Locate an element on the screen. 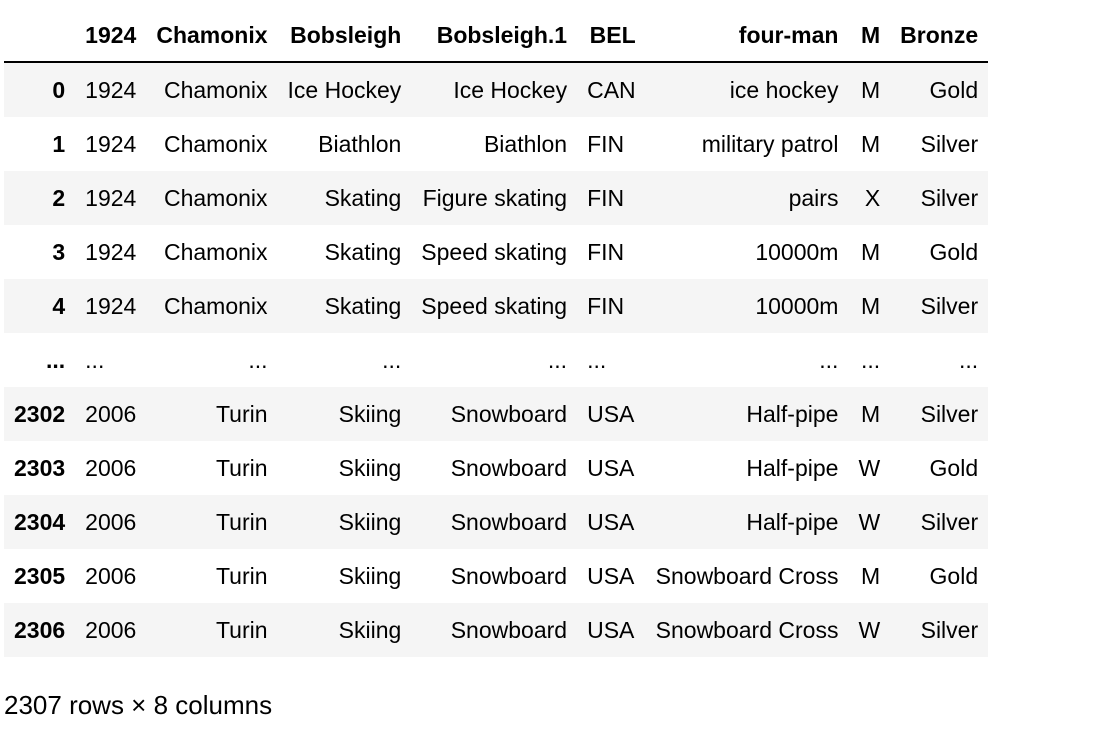 This screenshot has height=734, width=1110. column-header: BEL is located at coordinates (611, 36).